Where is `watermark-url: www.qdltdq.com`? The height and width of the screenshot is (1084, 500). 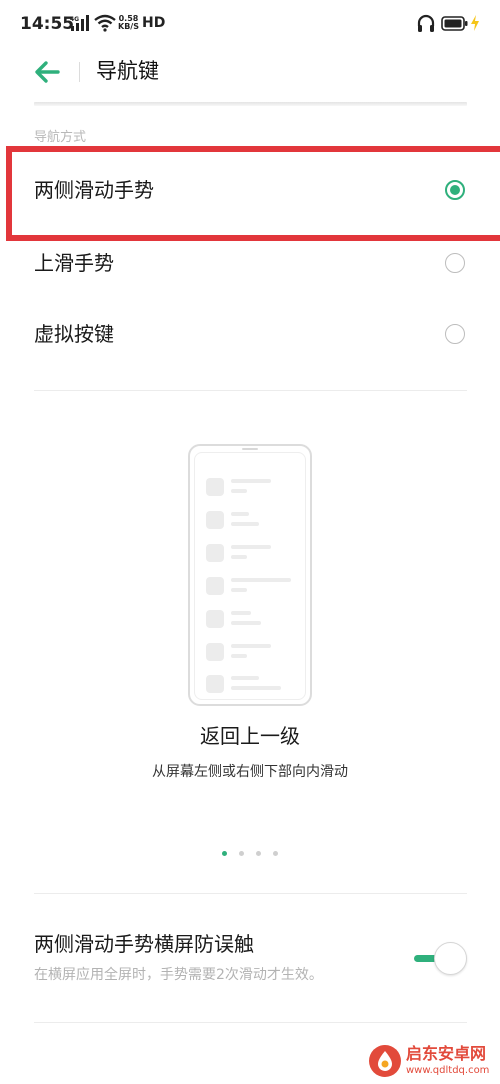 watermark-url: www.qdltdq.com is located at coordinates (448, 1070).